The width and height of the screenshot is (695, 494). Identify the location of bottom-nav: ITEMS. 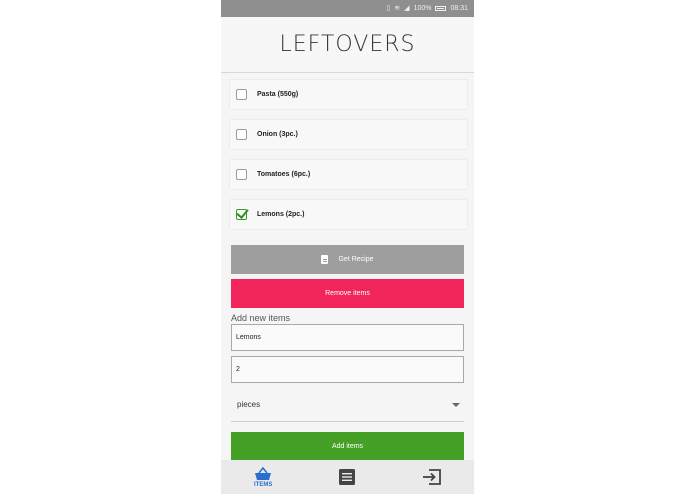
(347, 477).